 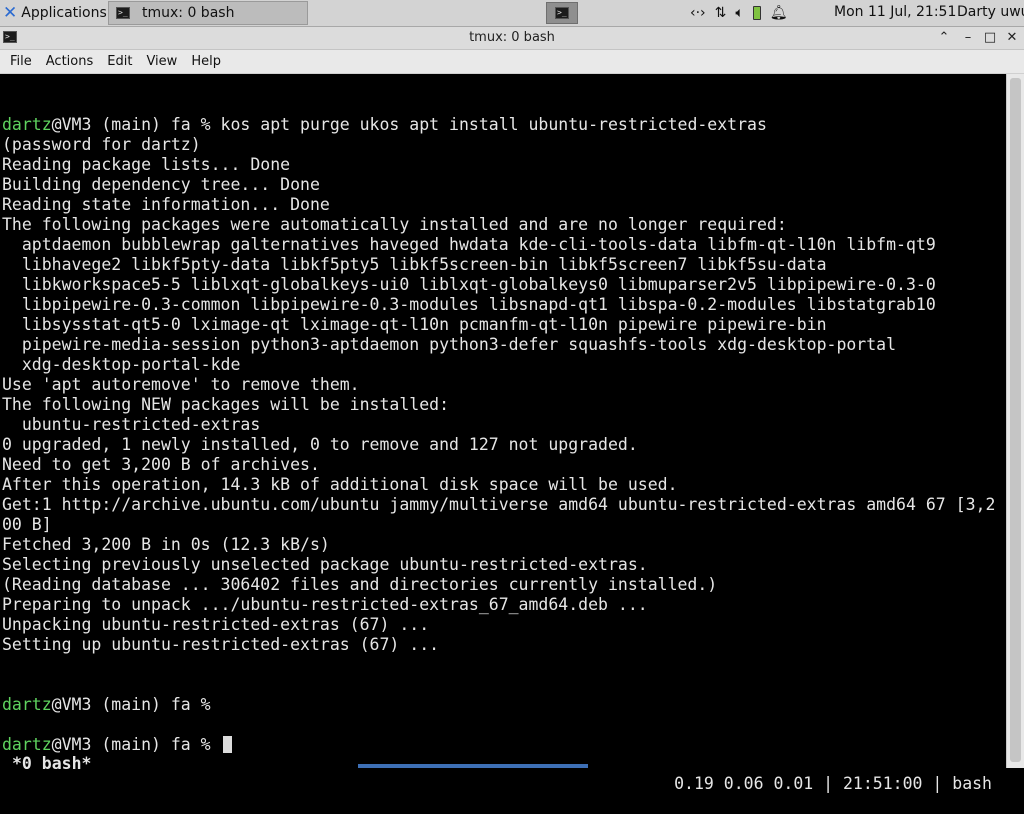 I want to click on applications-menu-button: ✕ Applications, so click(x=53, y=13).